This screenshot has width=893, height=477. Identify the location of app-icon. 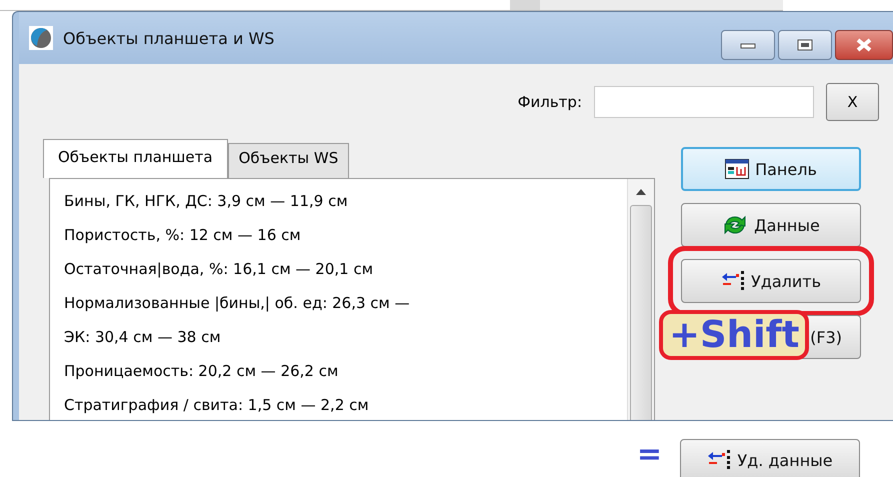
(41, 38).